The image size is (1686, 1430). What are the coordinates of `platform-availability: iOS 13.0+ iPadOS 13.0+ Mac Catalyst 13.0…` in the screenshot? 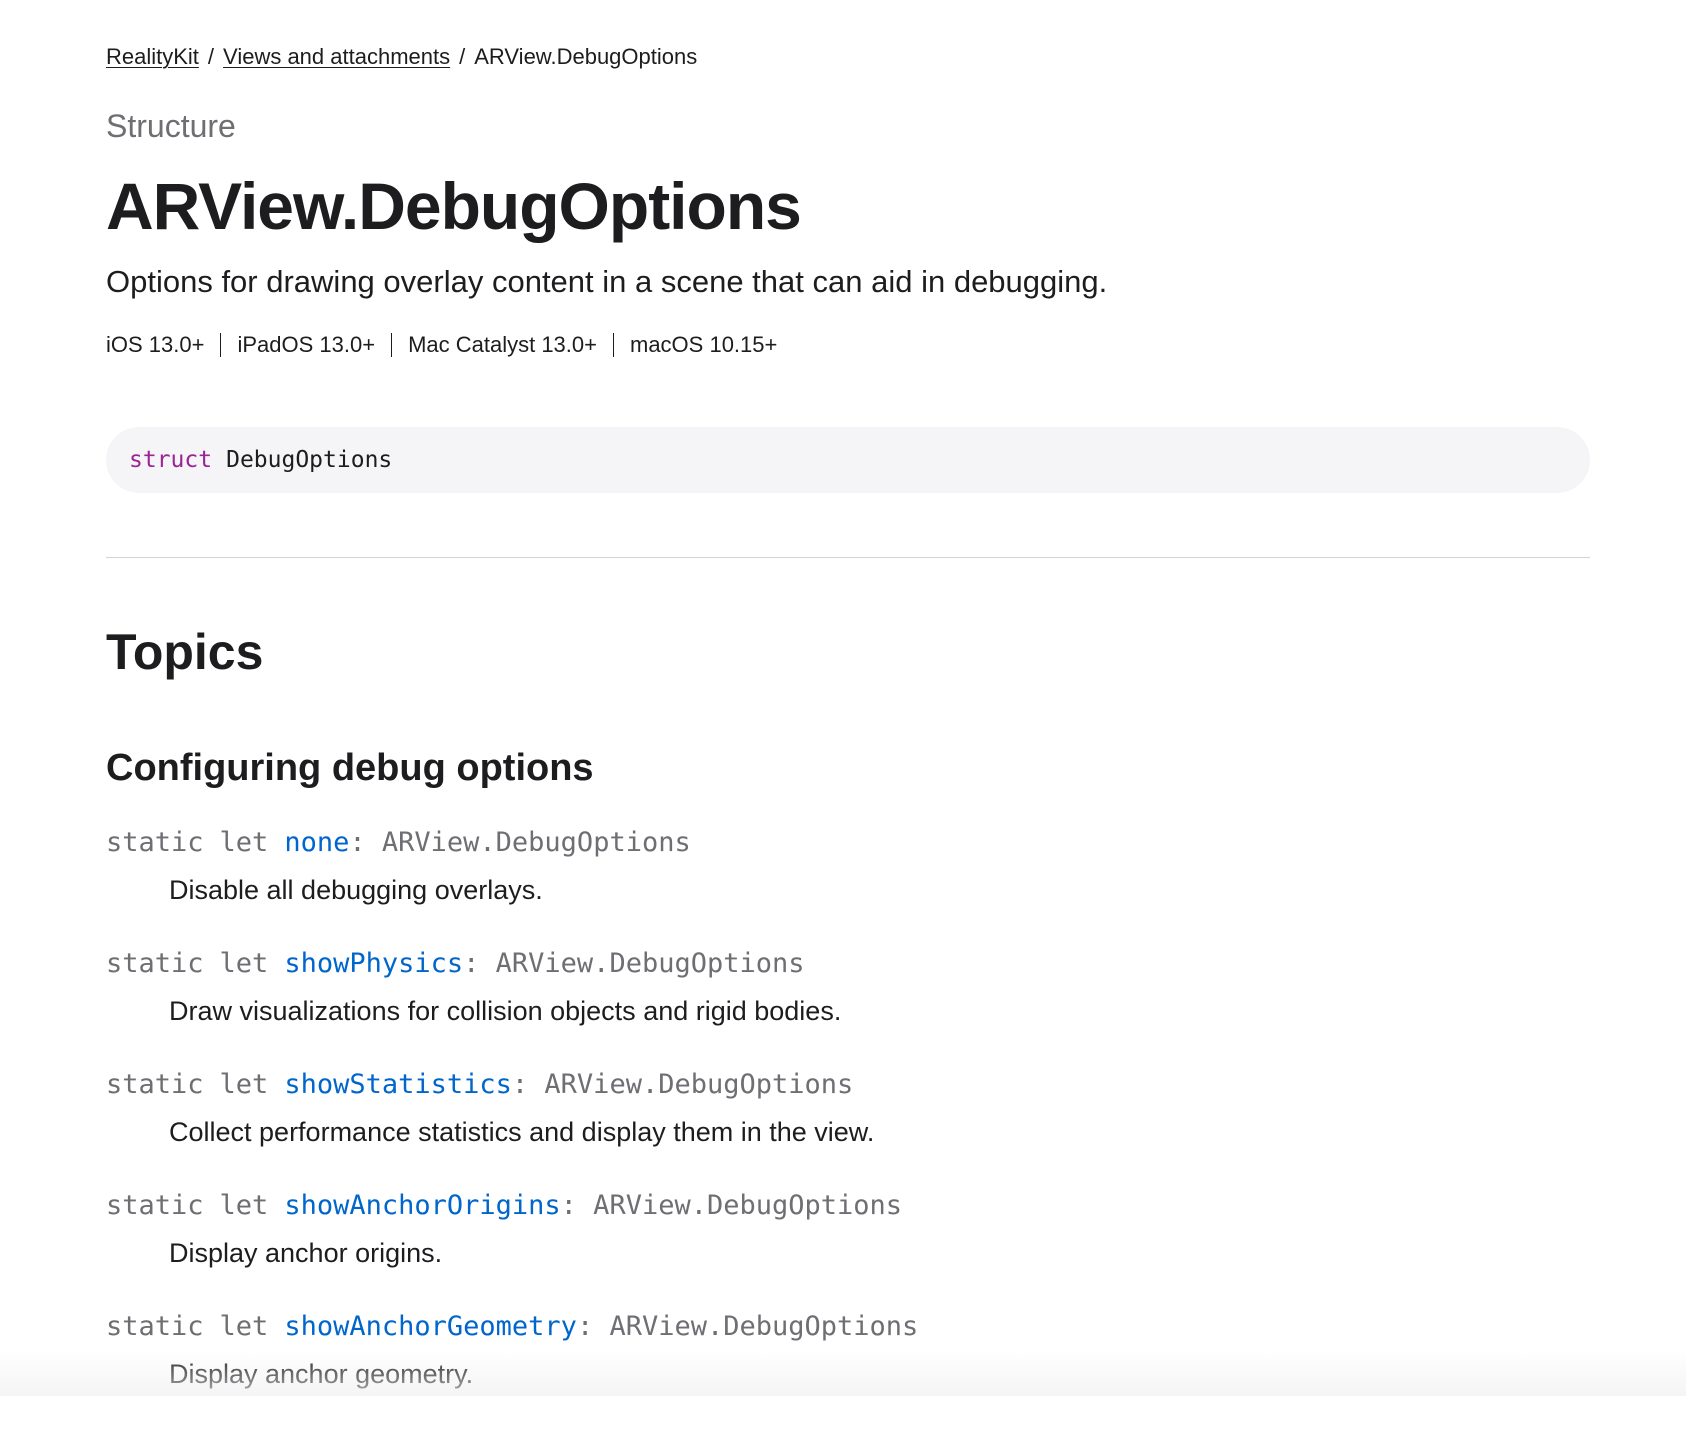 It's located at (449, 345).